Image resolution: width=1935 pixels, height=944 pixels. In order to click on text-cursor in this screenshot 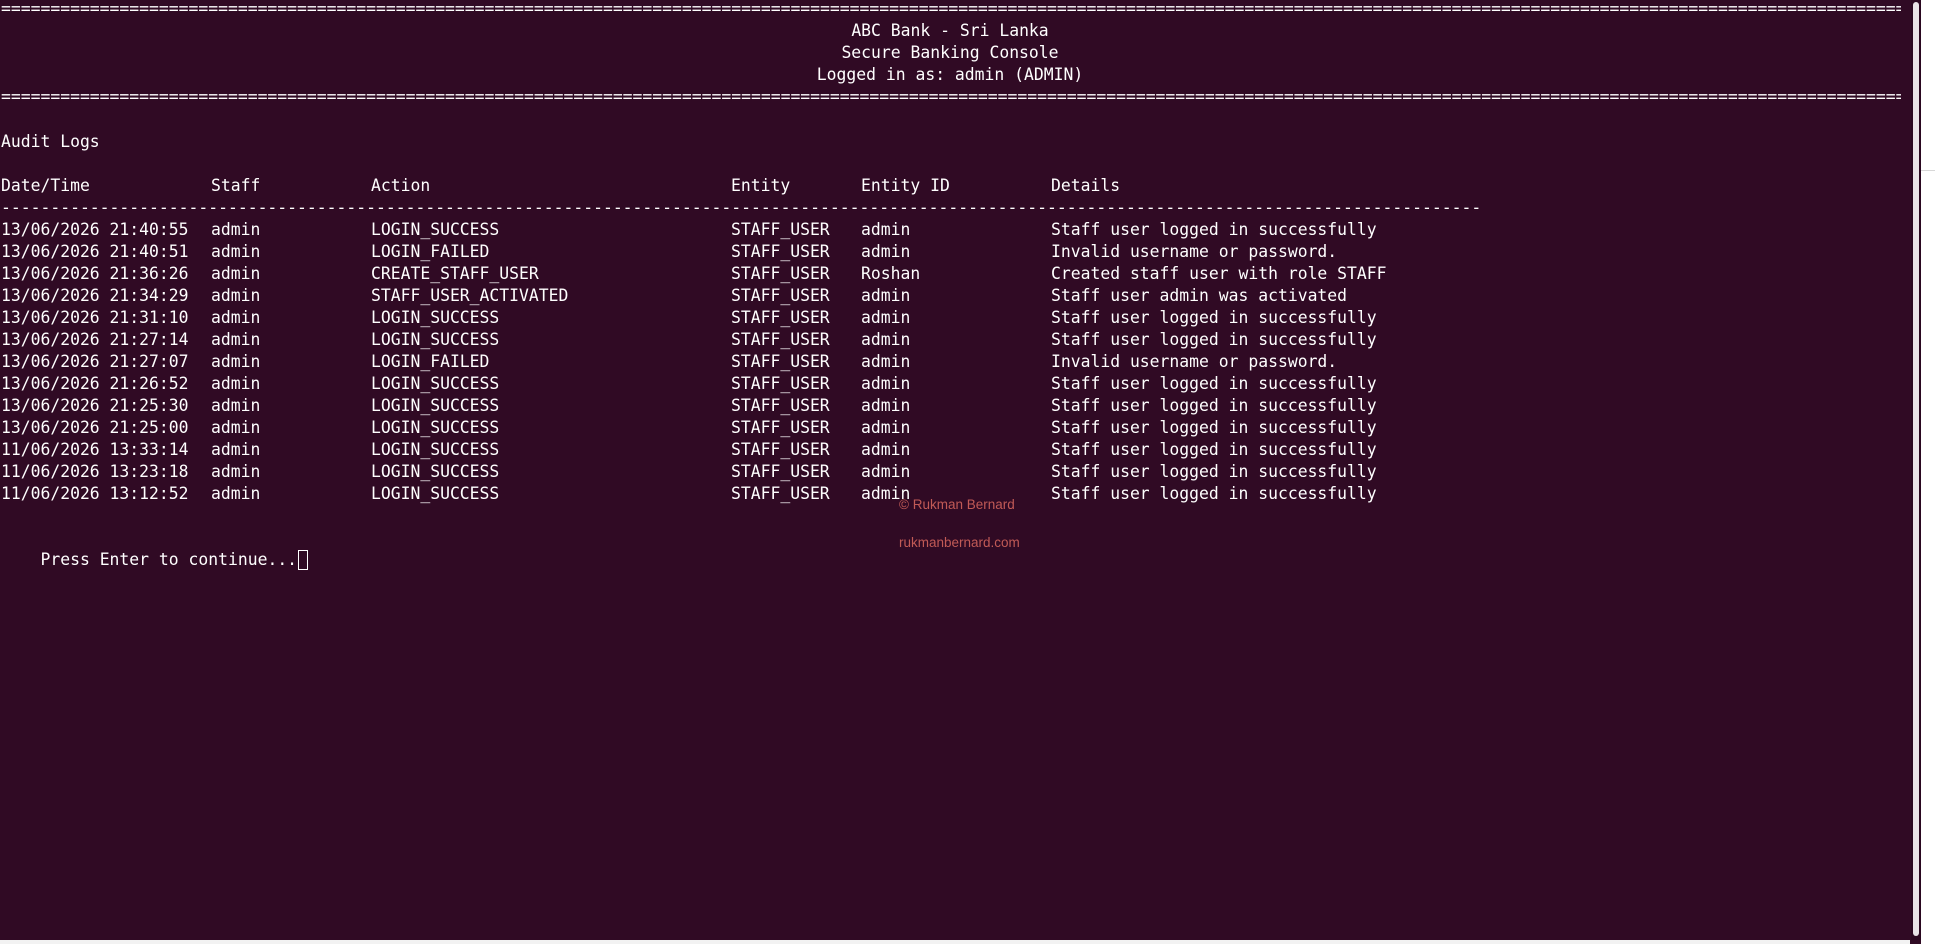, I will do `click(303, 560)`.